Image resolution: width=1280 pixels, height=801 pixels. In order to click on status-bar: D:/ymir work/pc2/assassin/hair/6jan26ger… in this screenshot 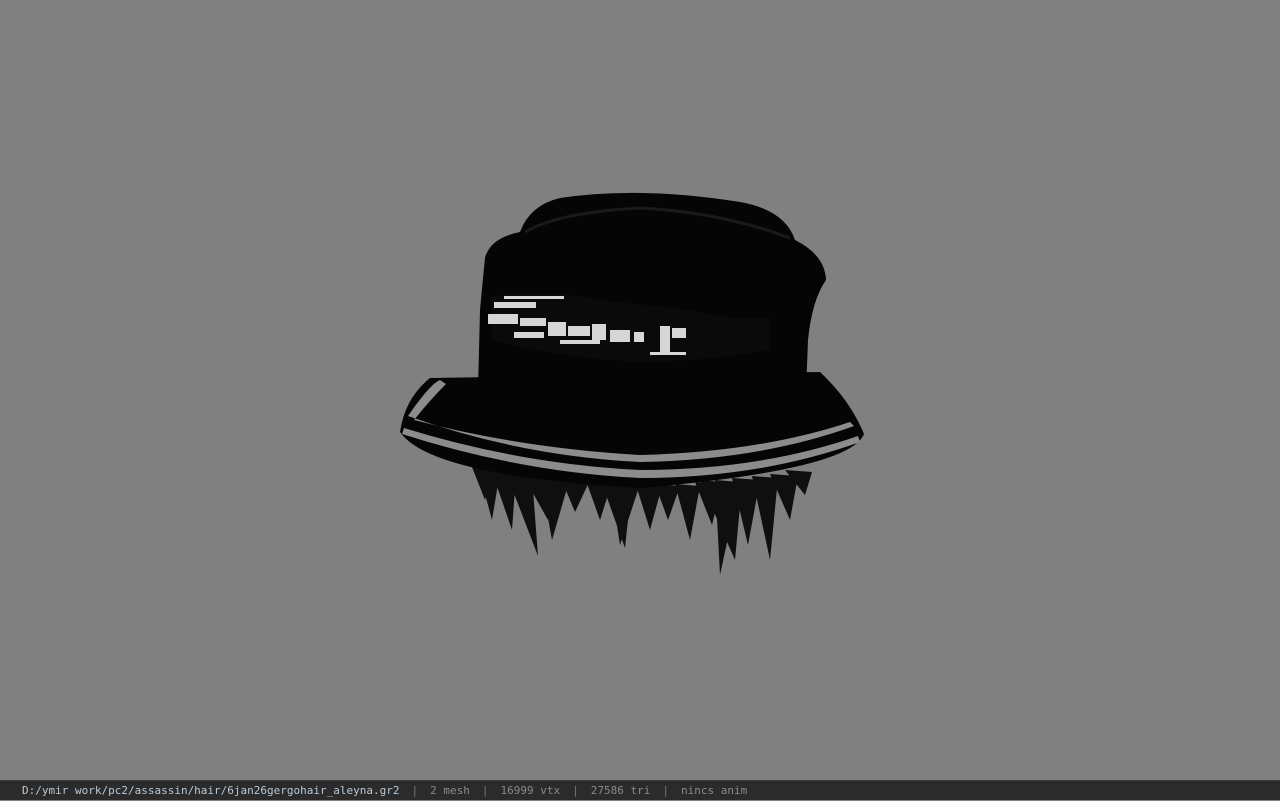, I will do `click(640, 790)`.